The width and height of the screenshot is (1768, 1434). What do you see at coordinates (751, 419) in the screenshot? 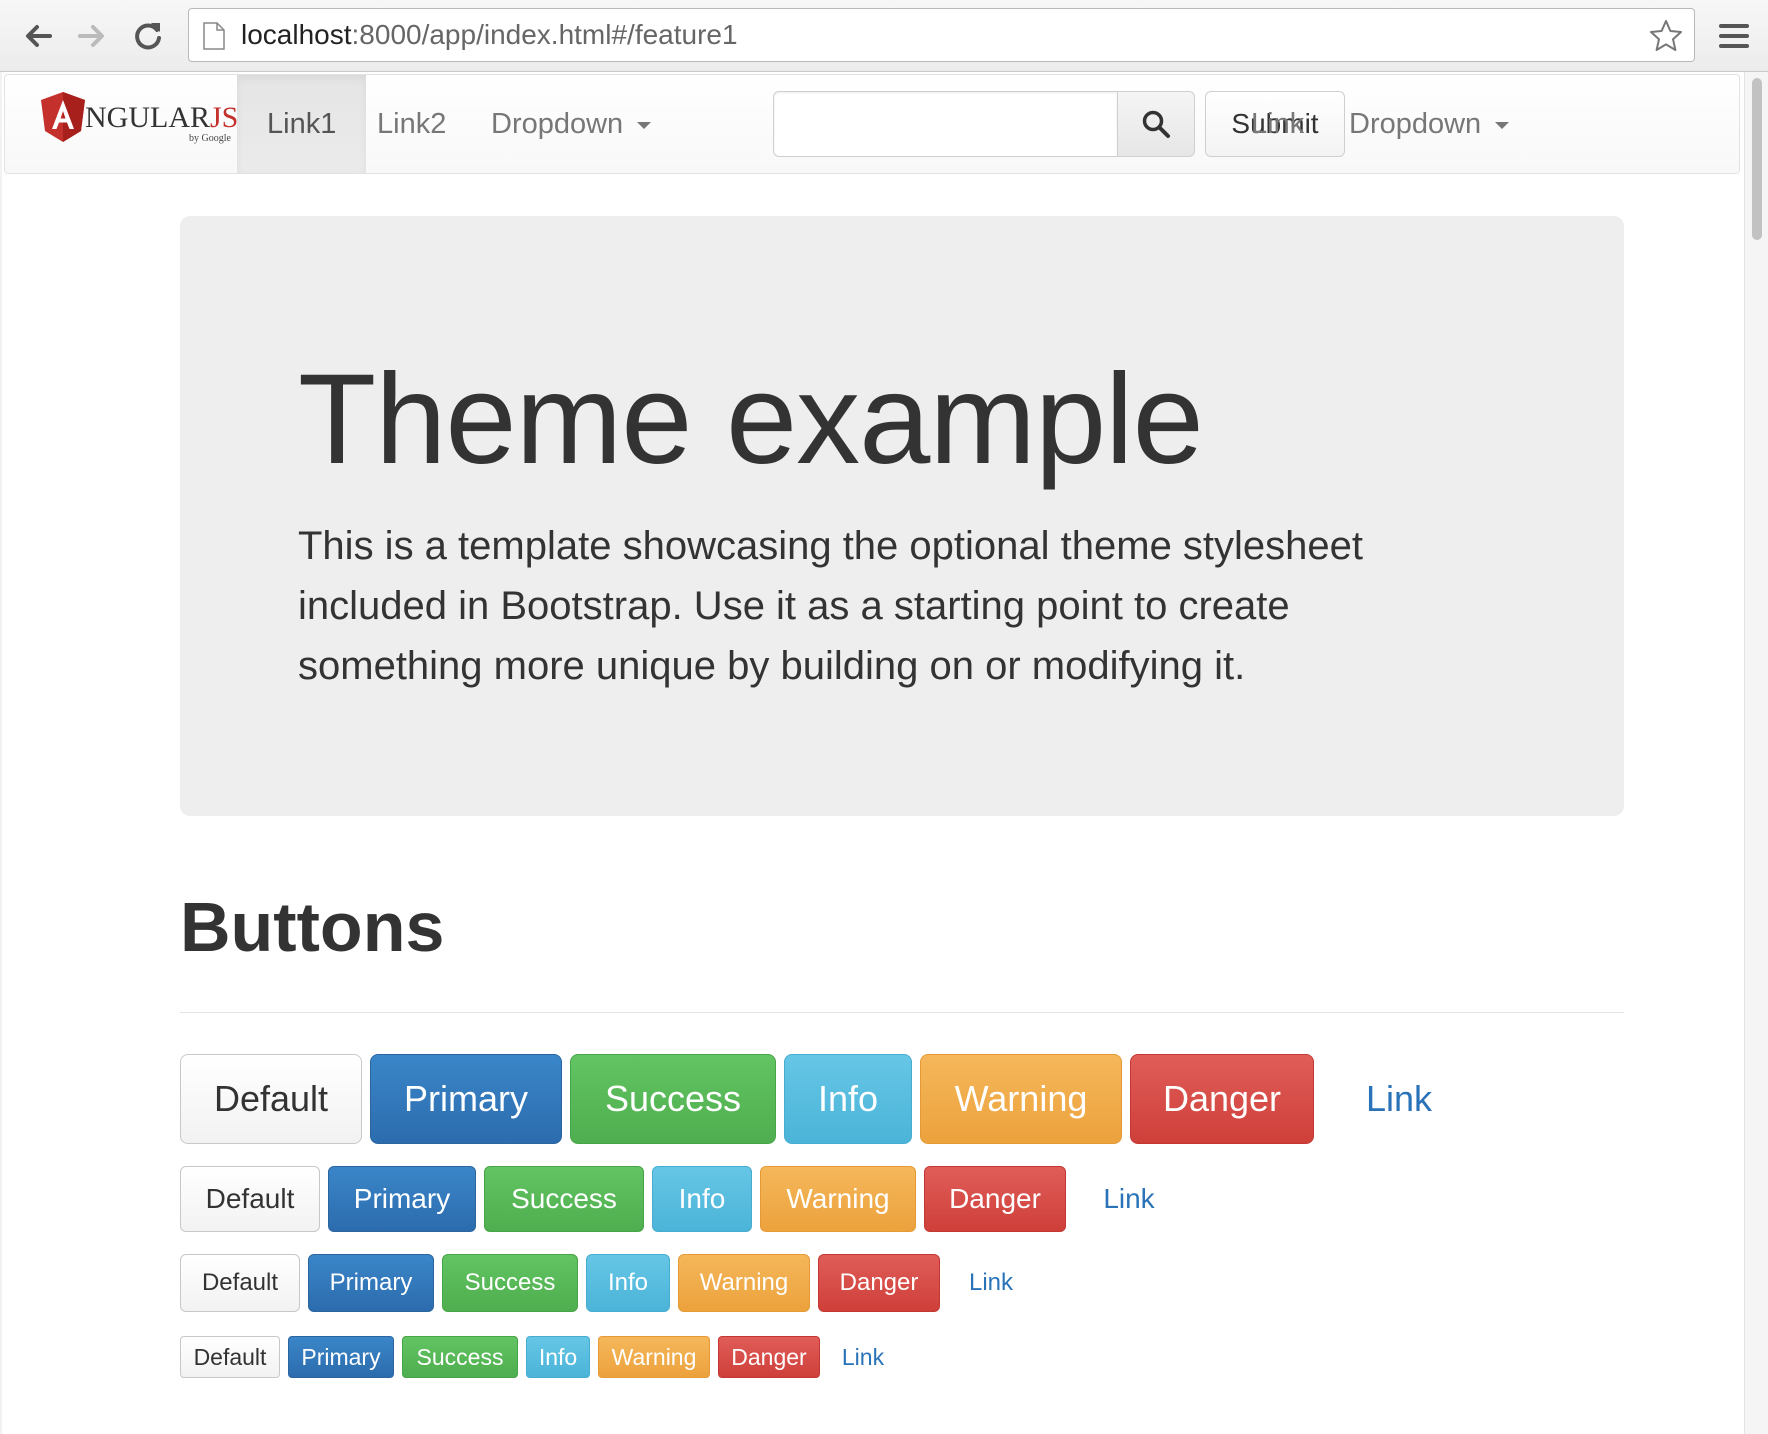
I see `page-title: Theme example` at bounding box center [751, 419].